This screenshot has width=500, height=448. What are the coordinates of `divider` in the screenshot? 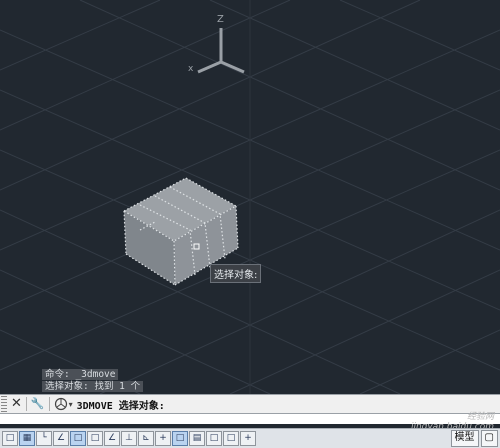 It's located at (49, 404).